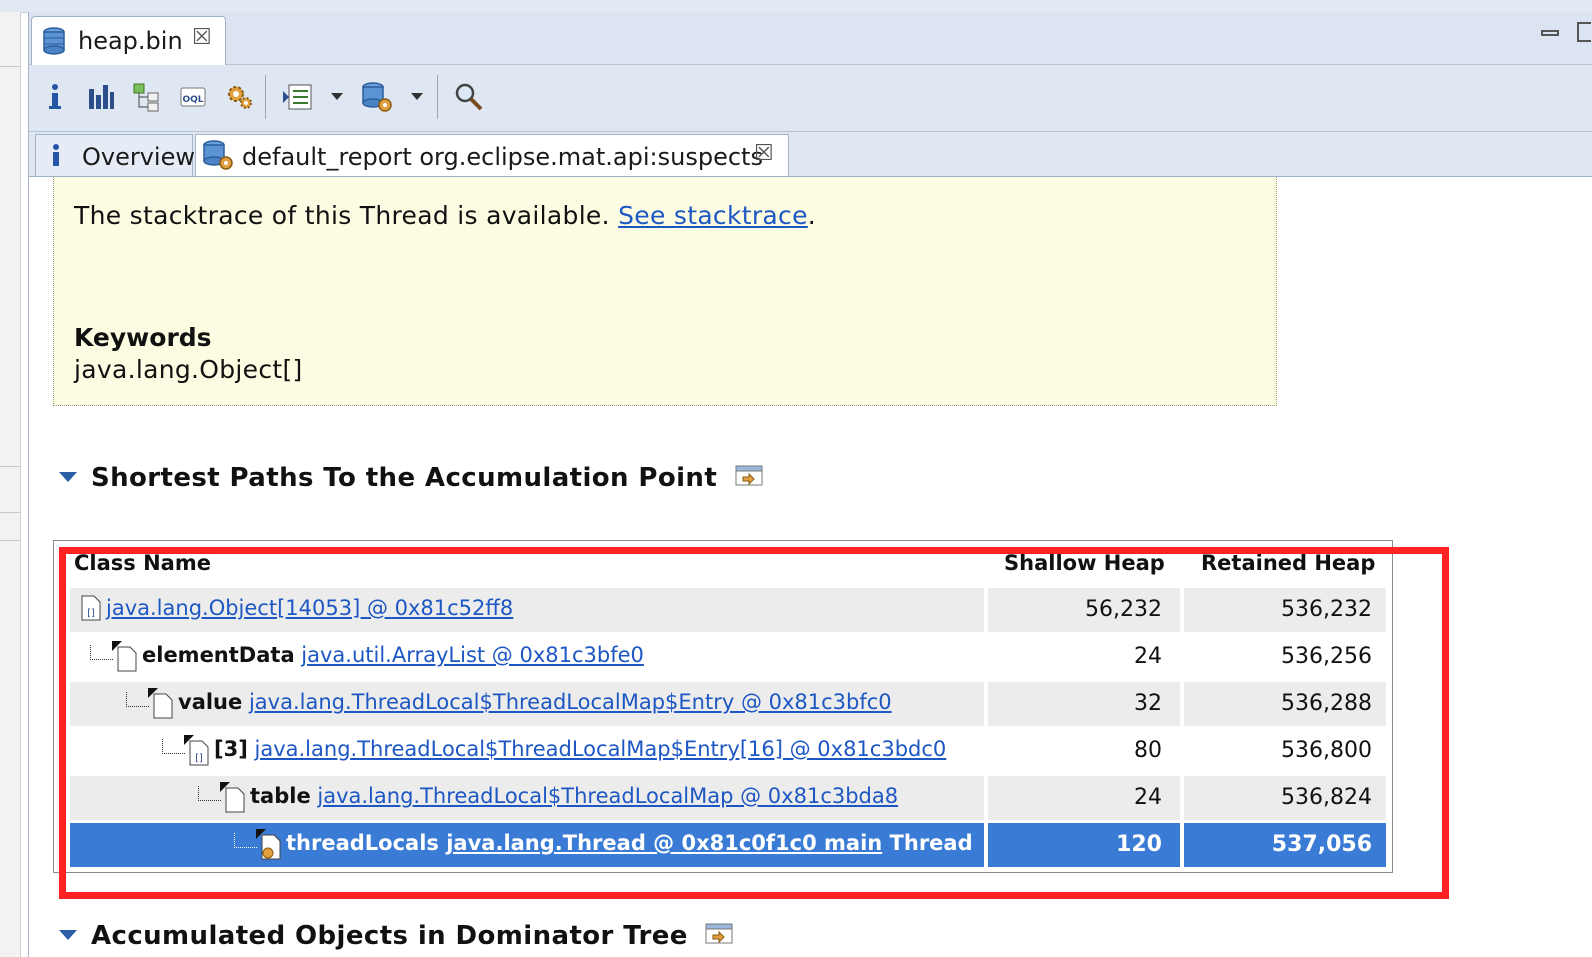 The image size is (1592, 957). I want to click on keywords-title: Keywords, so click(143, 337).